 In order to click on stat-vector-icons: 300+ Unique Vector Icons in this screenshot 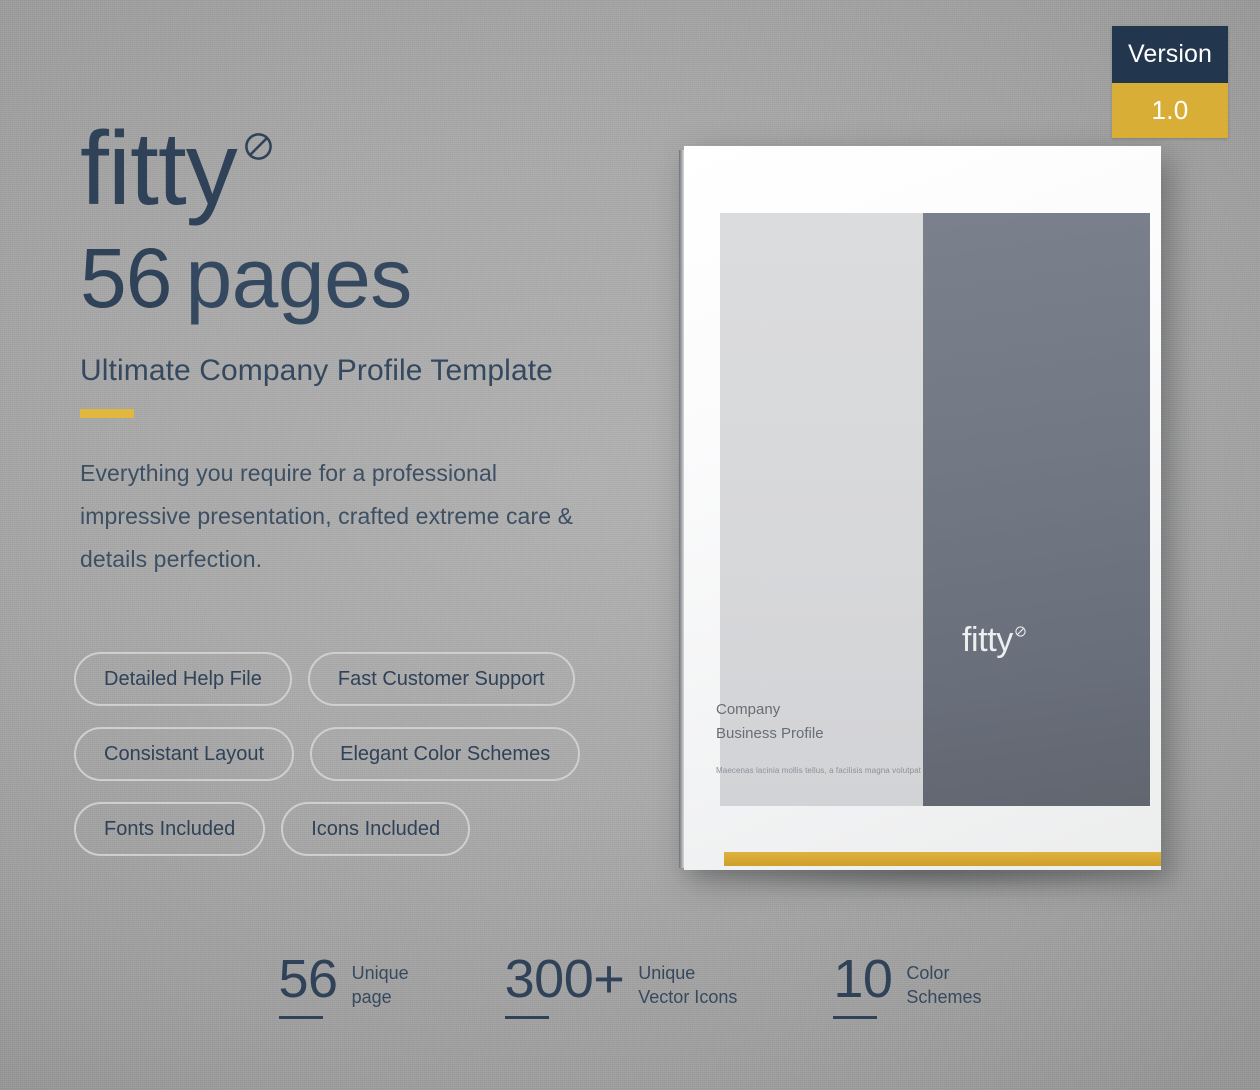, I will do `click(621, 984)`.